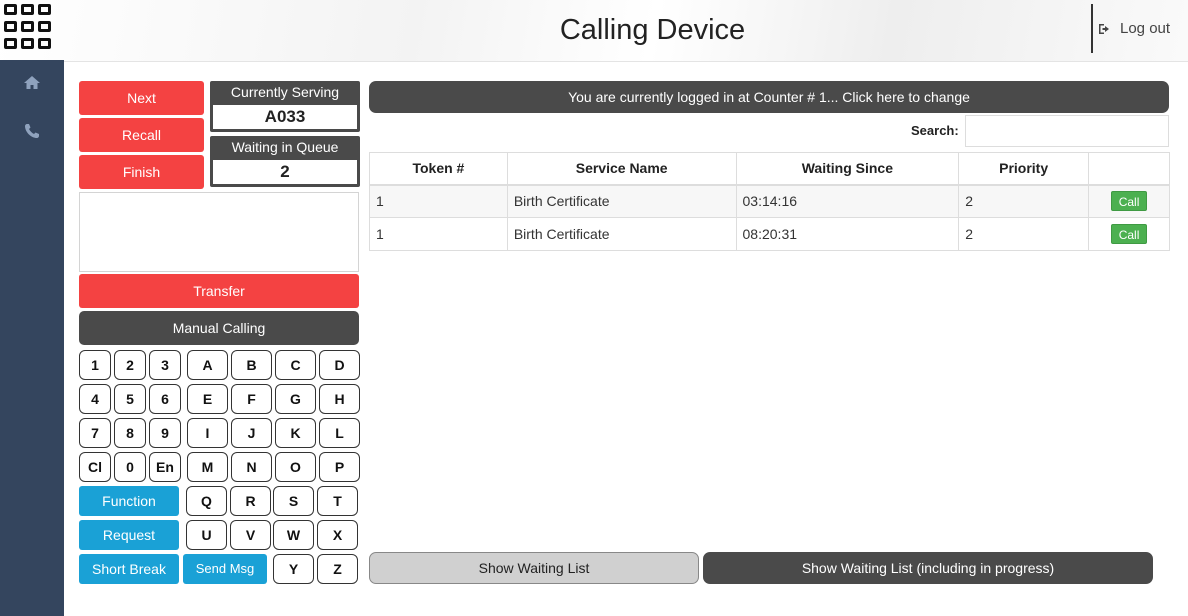 Image resolution: width=1188 pixels, height=616 pixels. What do you see at coordinates (295, 467) in the screenshot?
I see `key-o: O` at bounding box center [295, 467].